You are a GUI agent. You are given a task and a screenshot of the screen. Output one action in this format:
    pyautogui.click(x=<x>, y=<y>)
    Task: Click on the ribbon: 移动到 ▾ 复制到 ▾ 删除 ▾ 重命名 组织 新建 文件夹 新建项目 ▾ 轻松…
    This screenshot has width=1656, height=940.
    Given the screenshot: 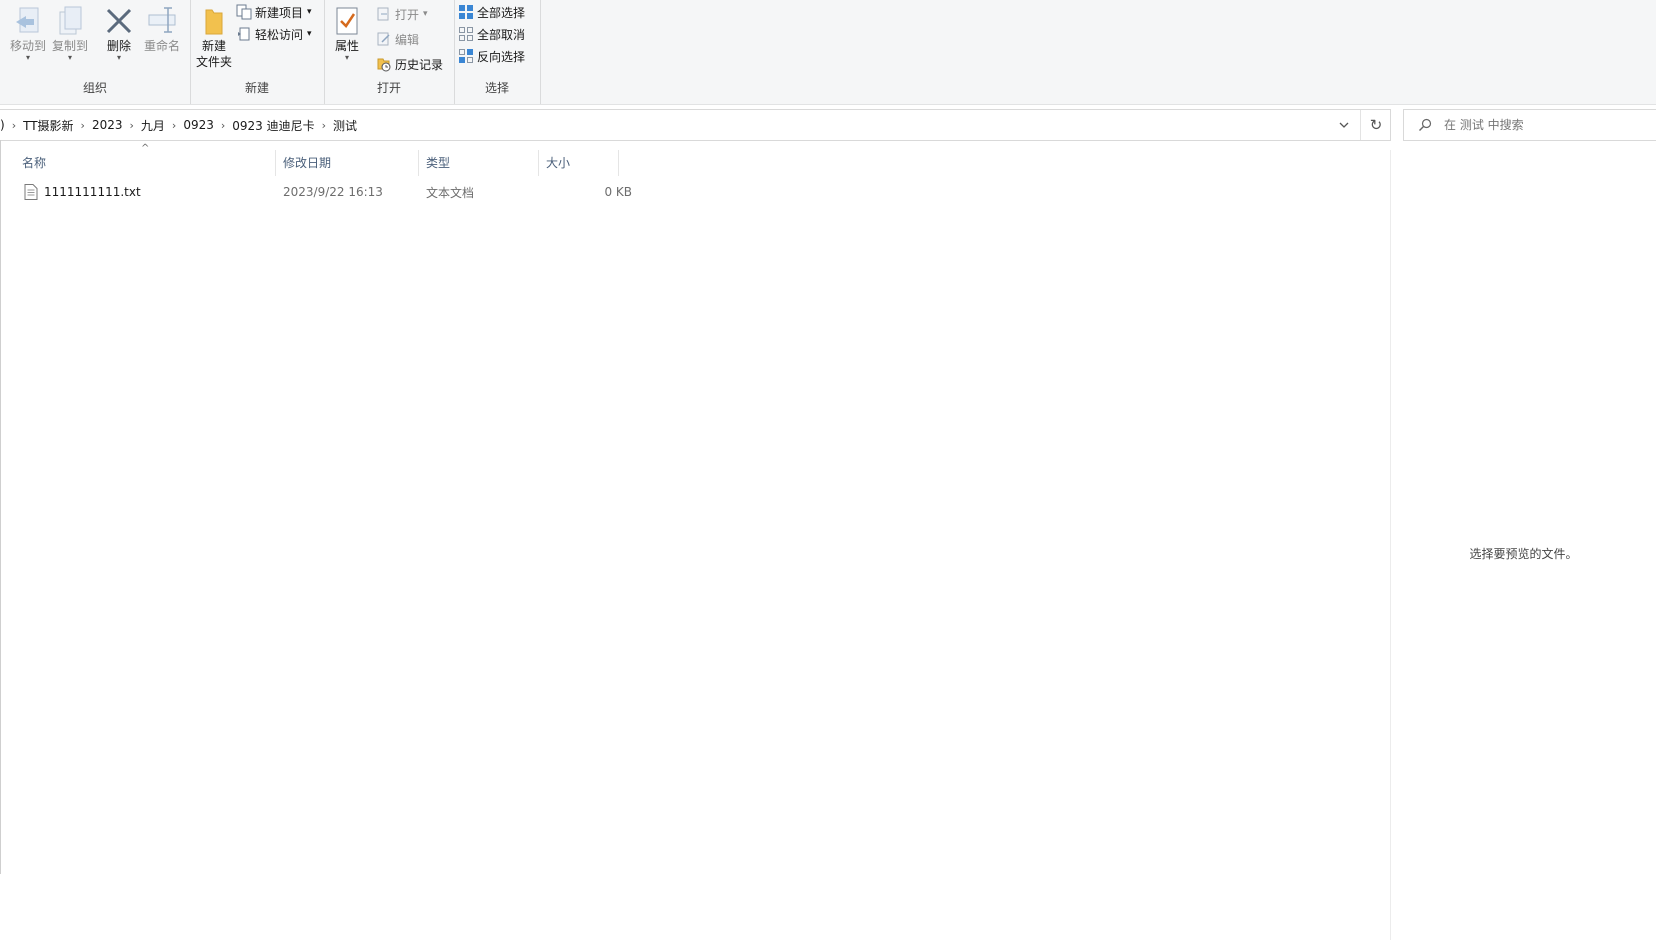 What is the action you would take?
    pyautogui.click(x=828, y=52)
    